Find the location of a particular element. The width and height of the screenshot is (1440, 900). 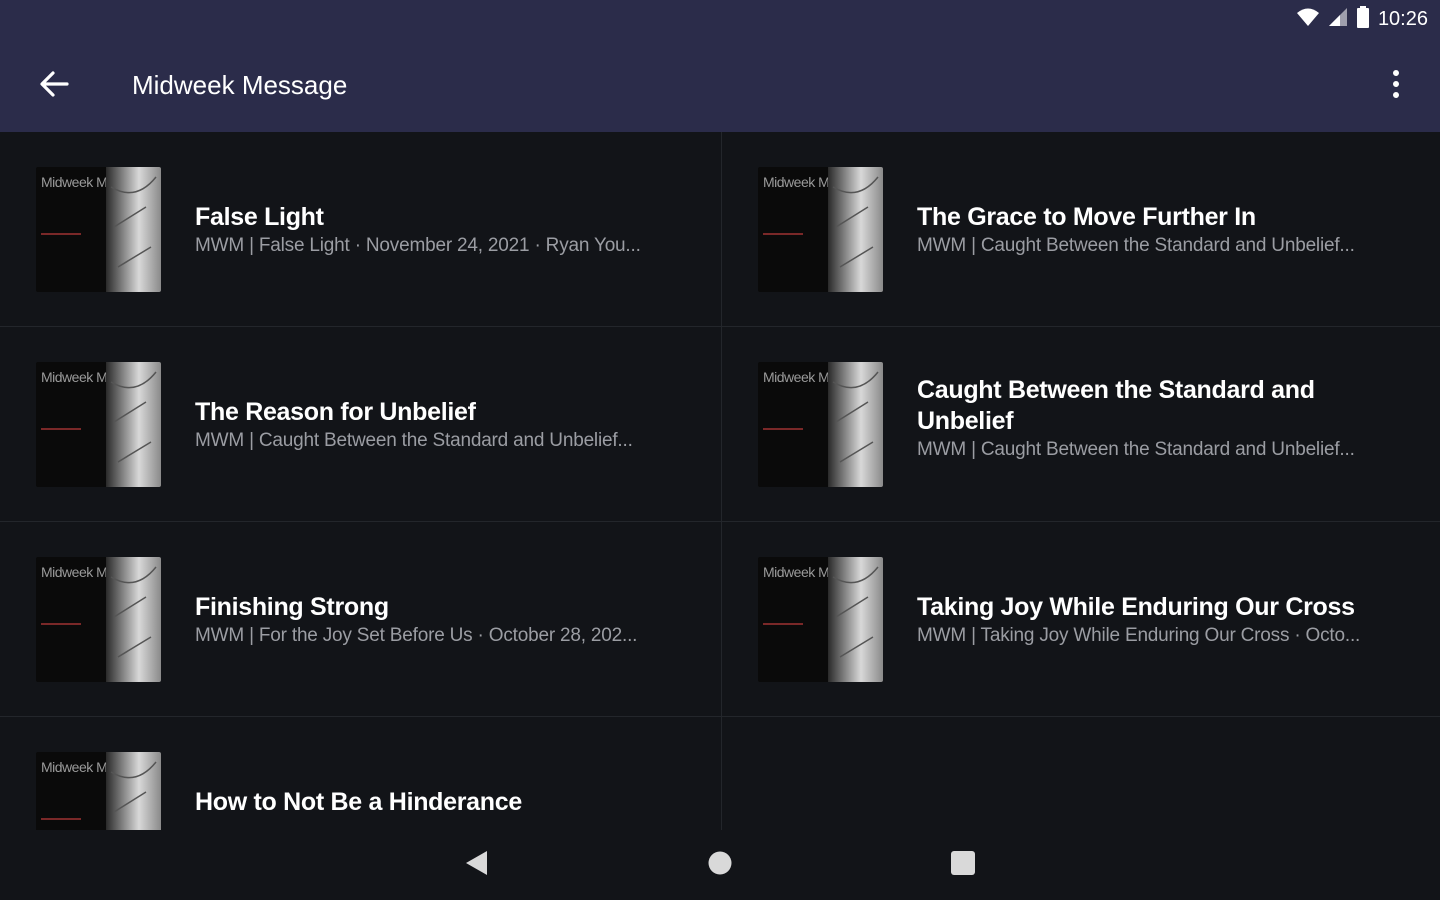

episode-title: Taking Joy While Enduring Our Cross is located at coordinates (1136, 607).